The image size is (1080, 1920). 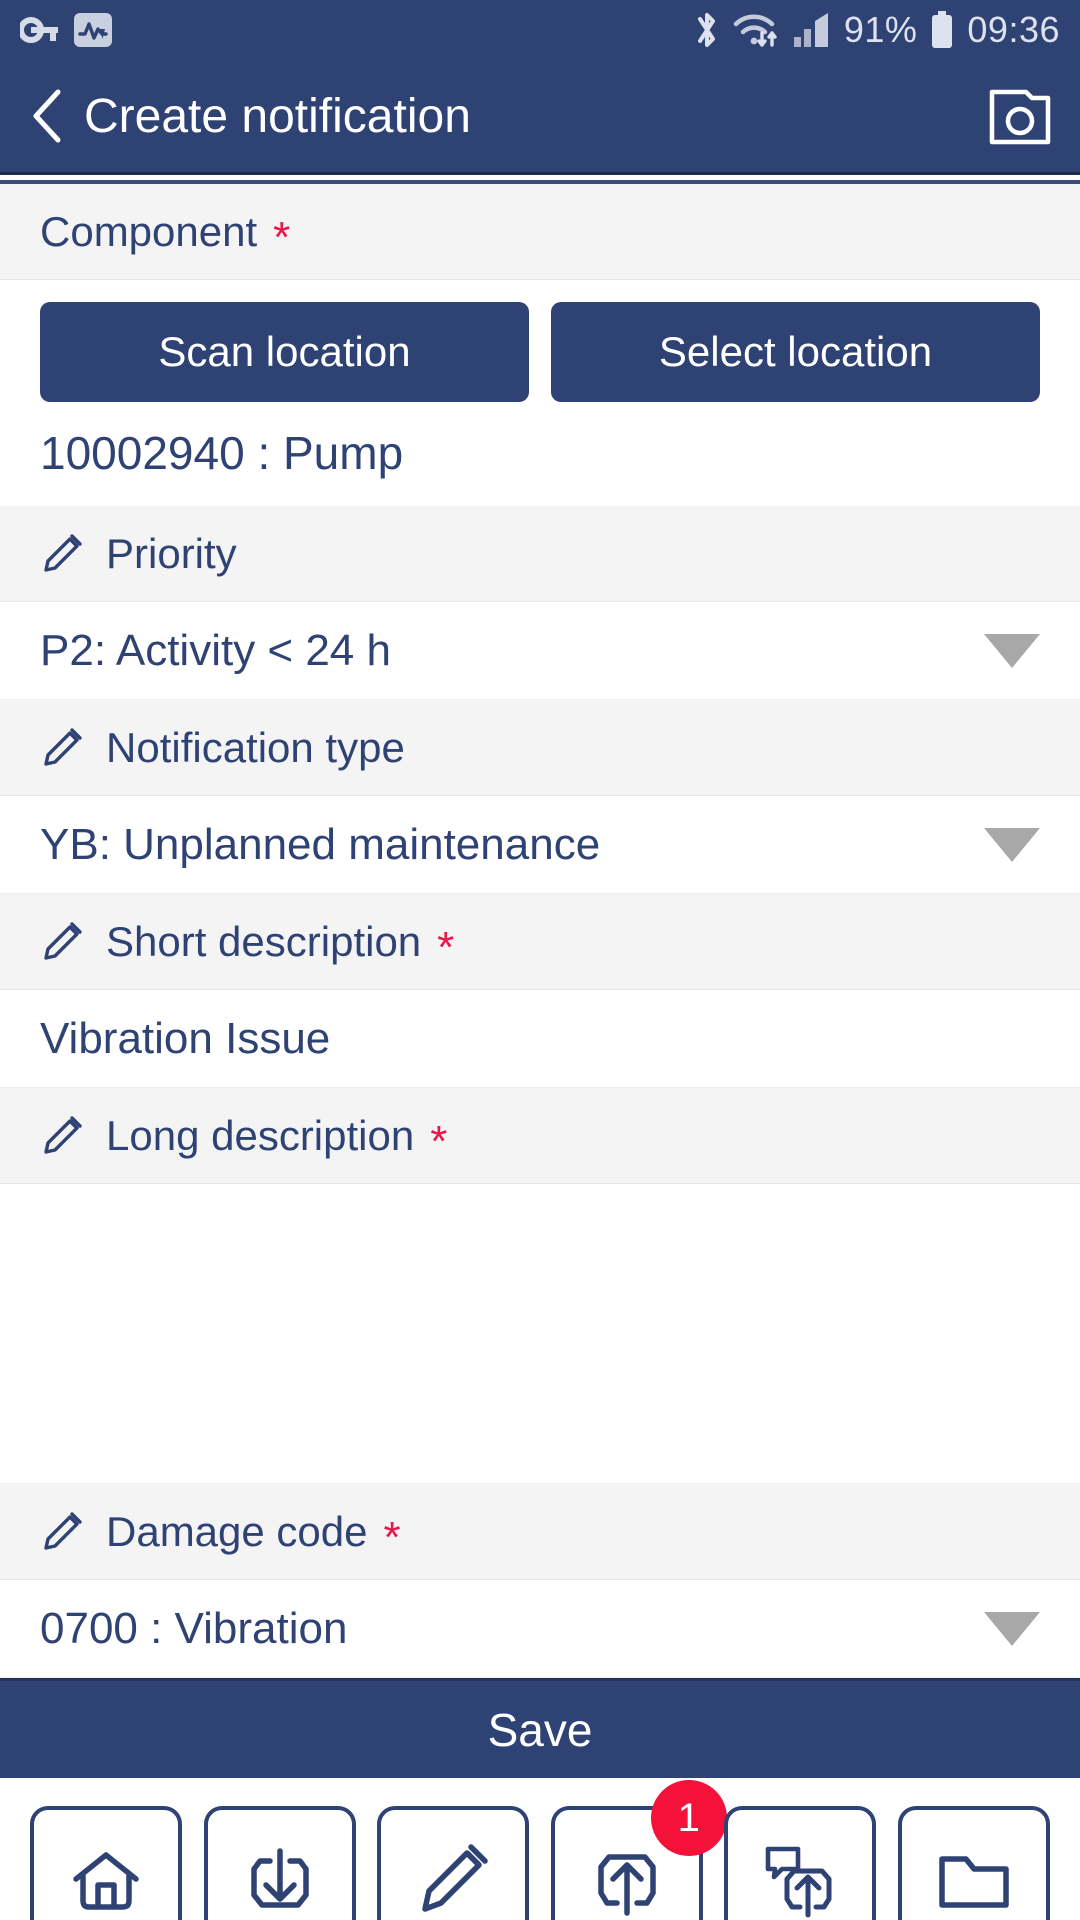 I want to click on page-title: Create notification, so click(x=277, y=116).